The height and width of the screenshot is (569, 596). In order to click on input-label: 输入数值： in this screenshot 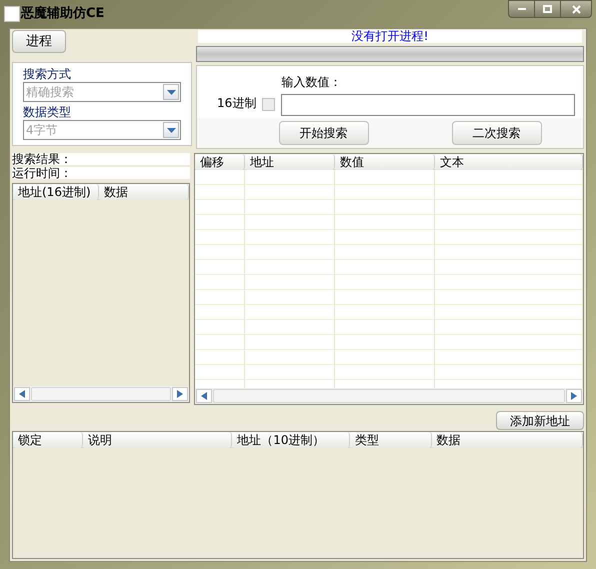, I will do `click(311, 82)`.